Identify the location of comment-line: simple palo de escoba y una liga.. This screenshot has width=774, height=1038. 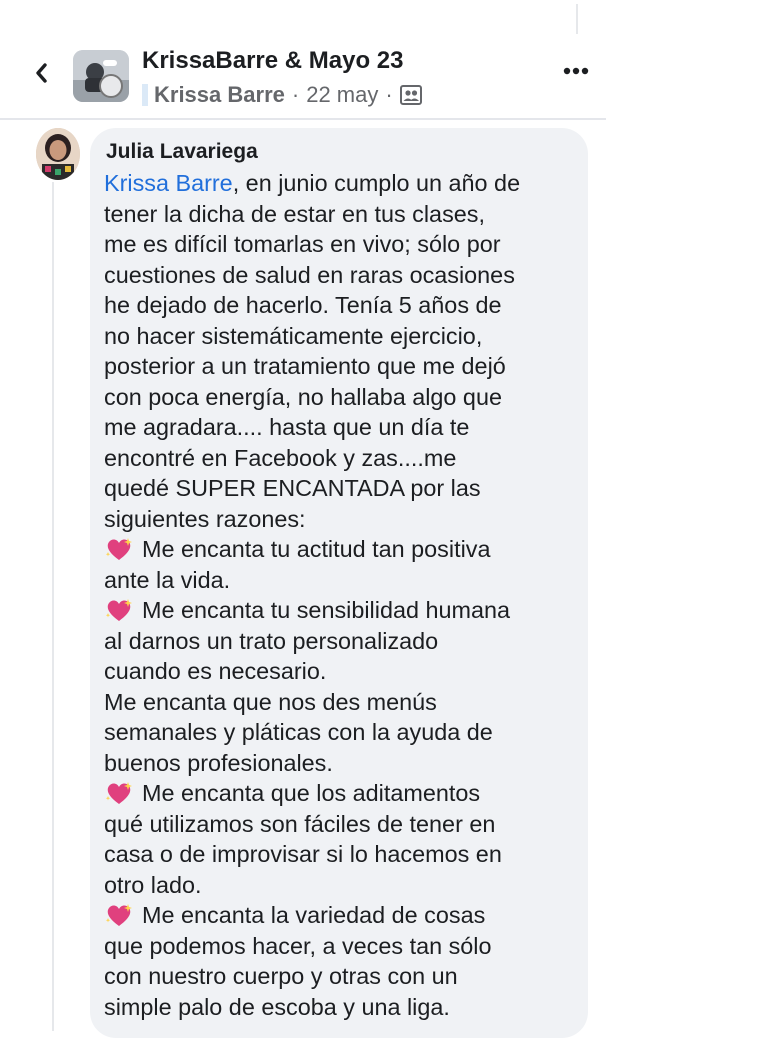
(277, 1006).